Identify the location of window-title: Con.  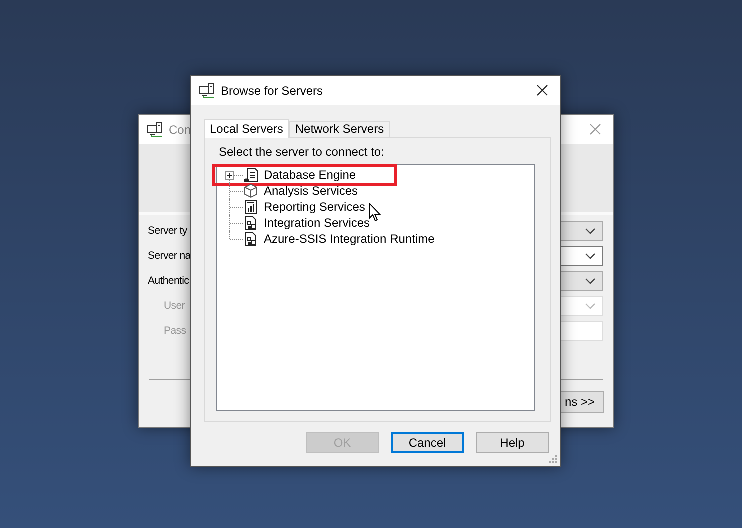
(180, 129).